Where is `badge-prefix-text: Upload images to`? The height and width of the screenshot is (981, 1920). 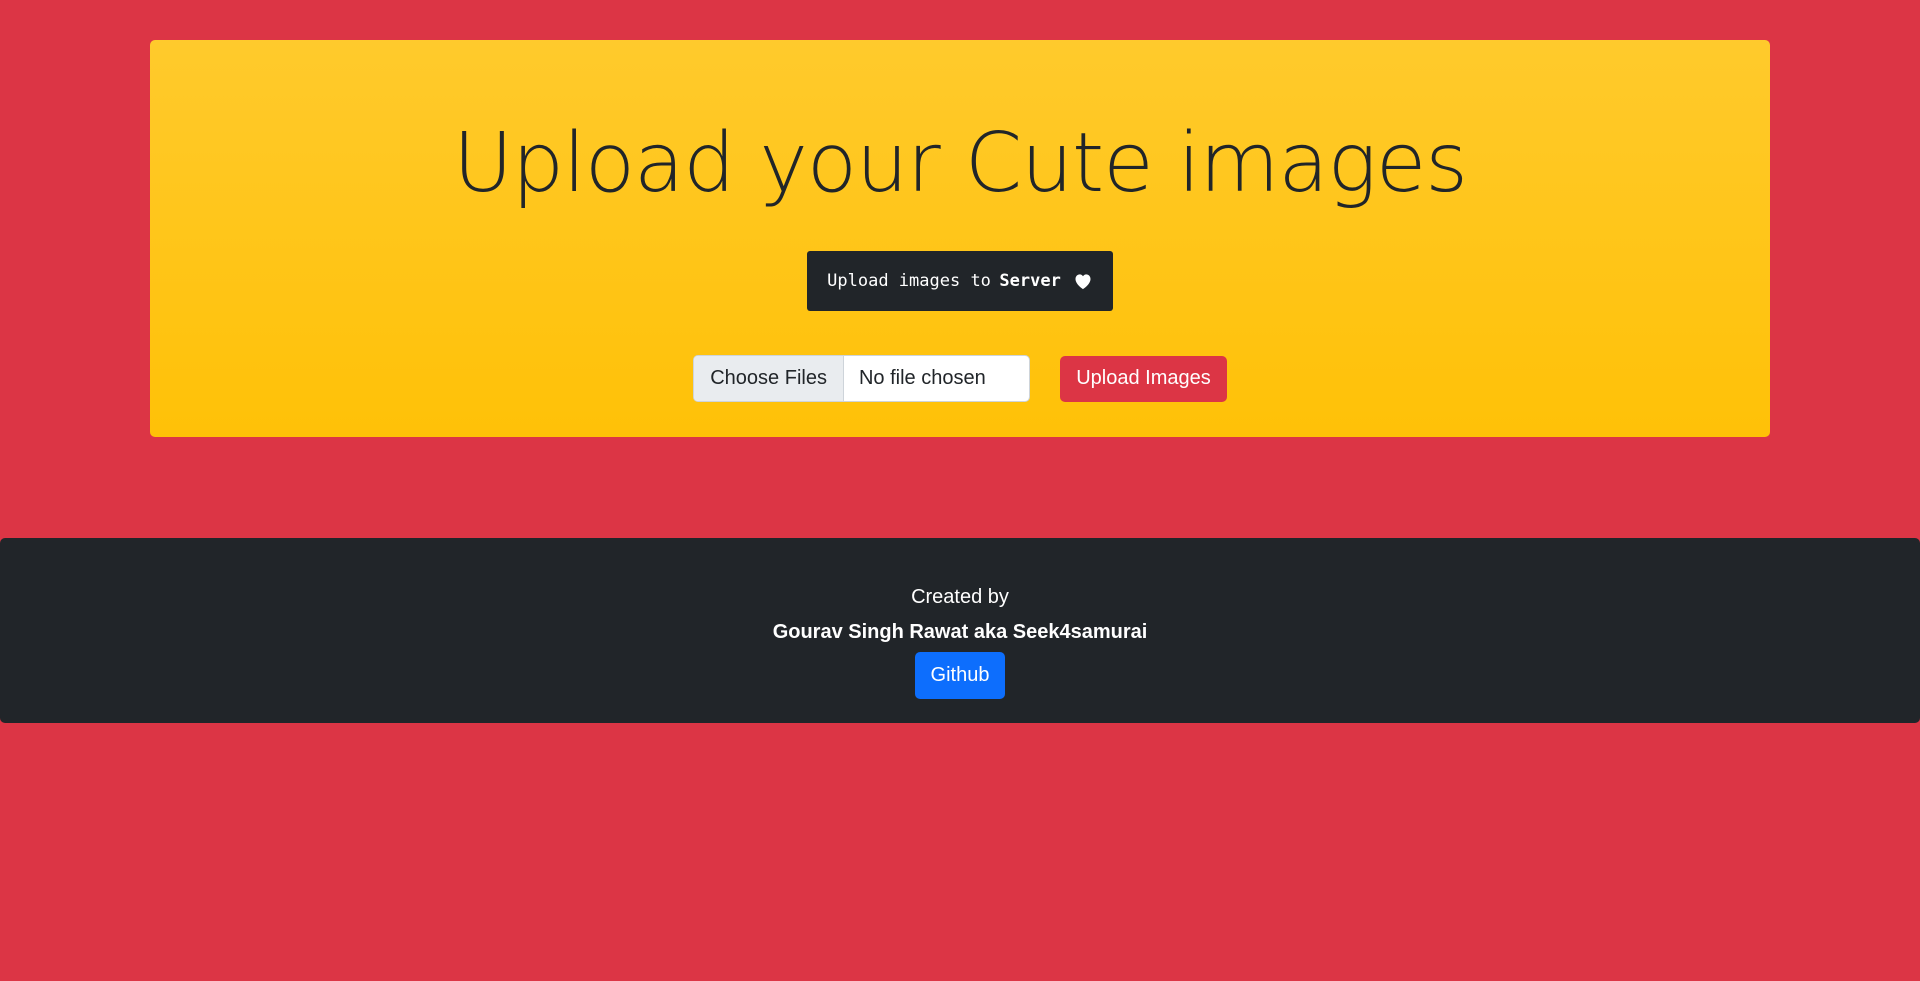
badge-prefix-text: Upload images to is located at coordinates (909, 281).